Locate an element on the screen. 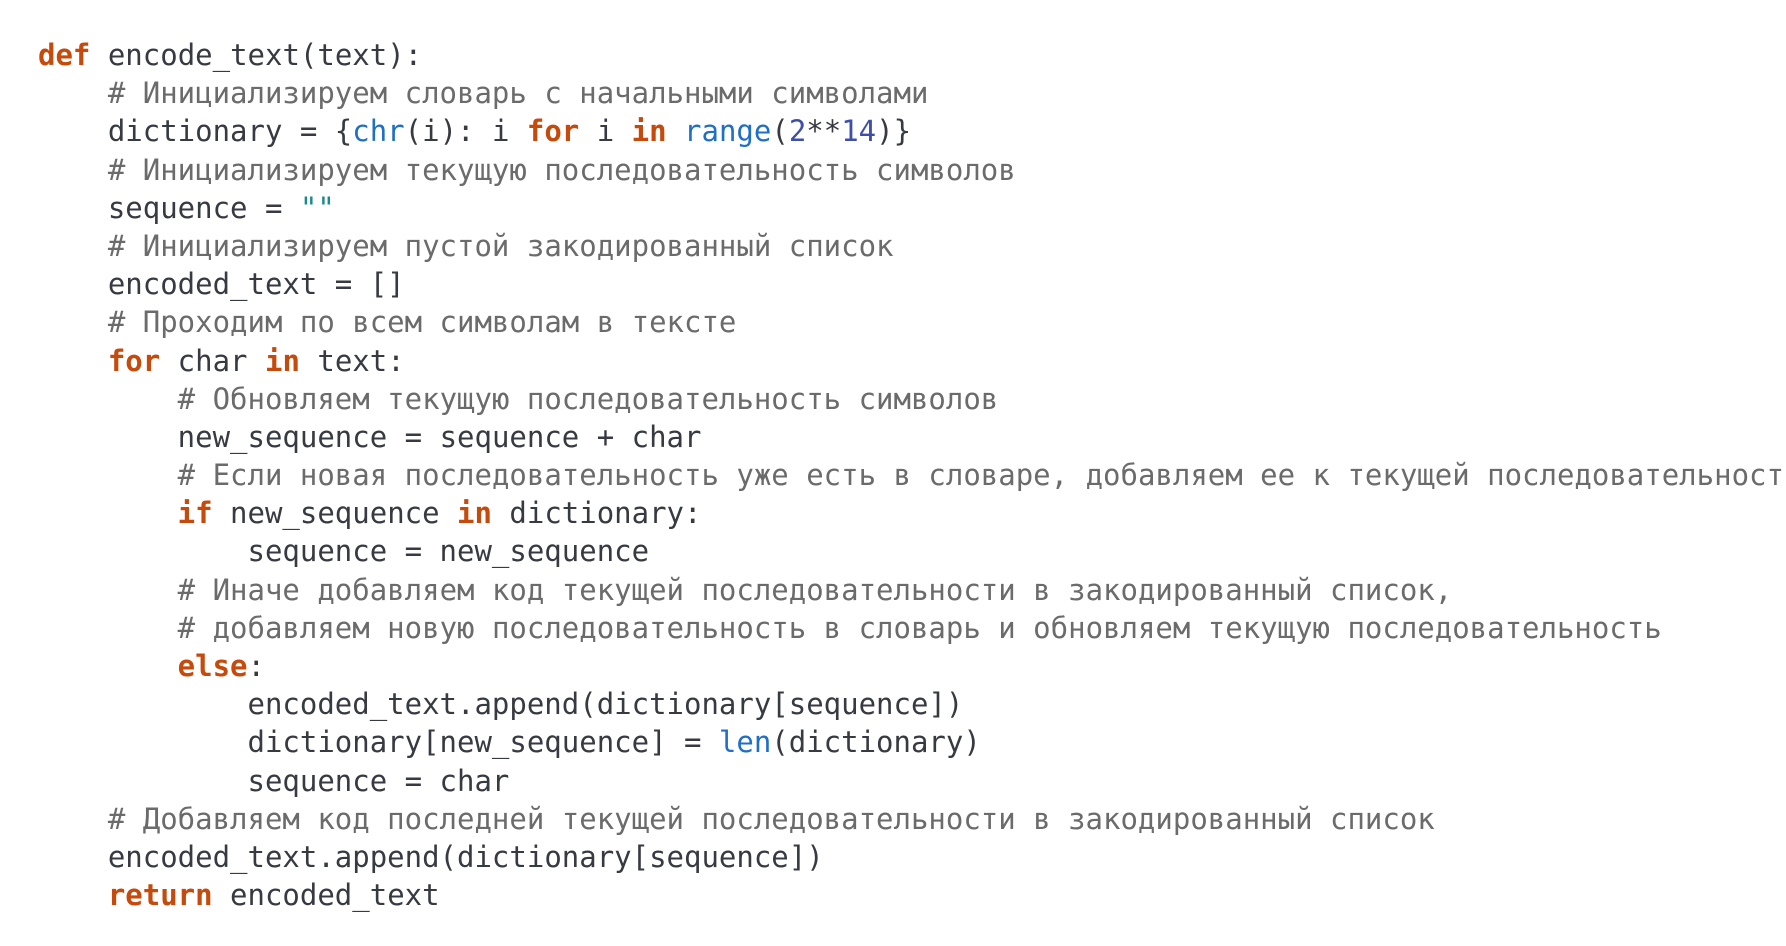  code-text: (i): i is located at coordinates (465, 131).